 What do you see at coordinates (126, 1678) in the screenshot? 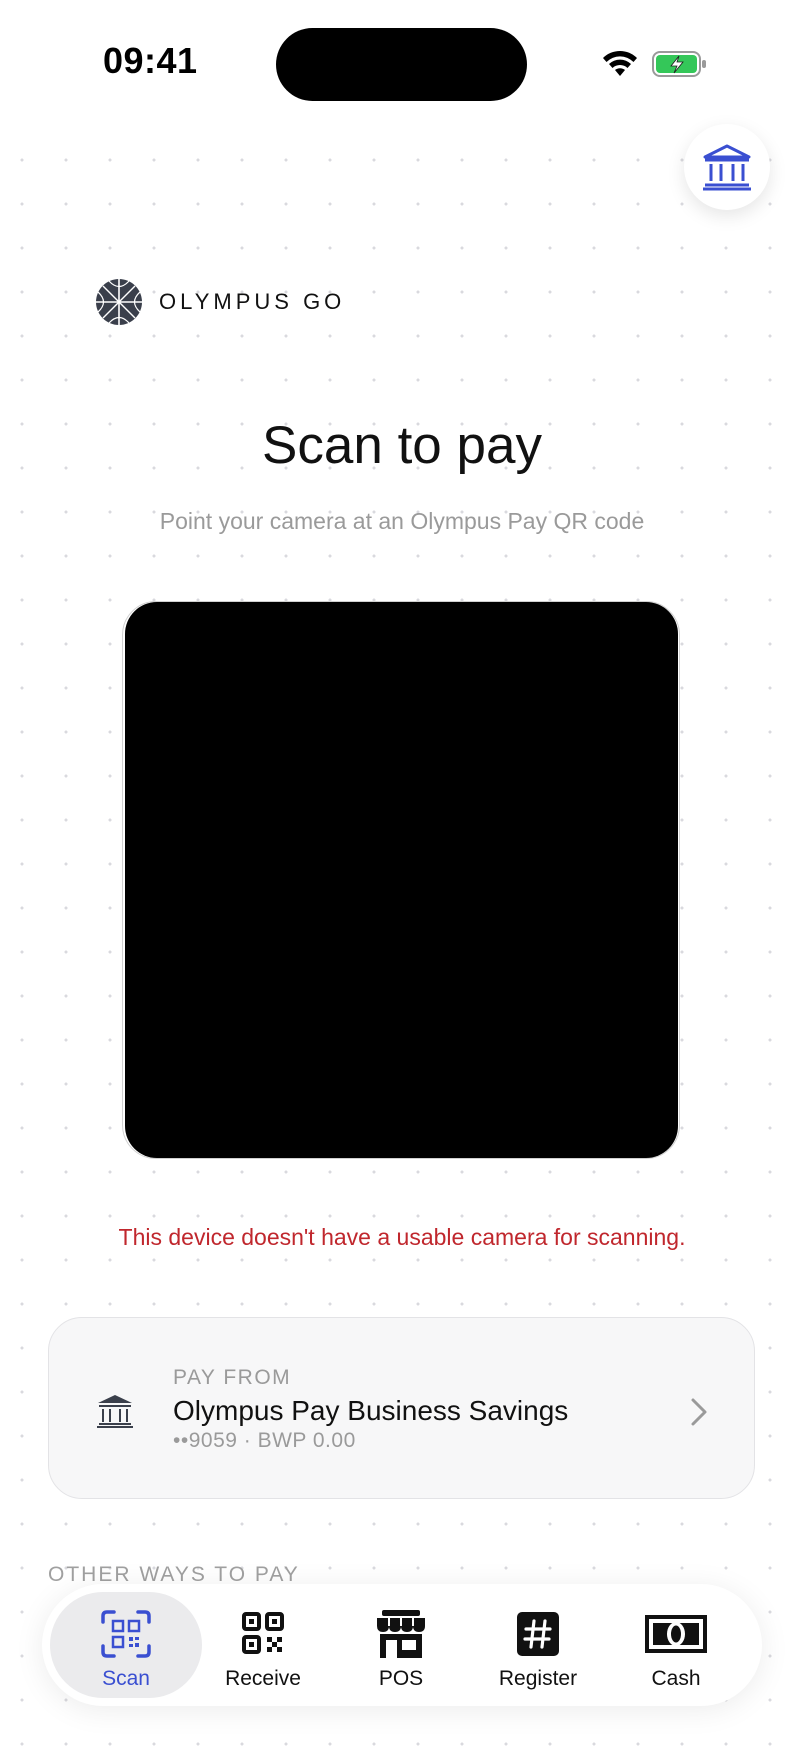
I see `tab-label: Scan` at bounding box center [126, 1678].